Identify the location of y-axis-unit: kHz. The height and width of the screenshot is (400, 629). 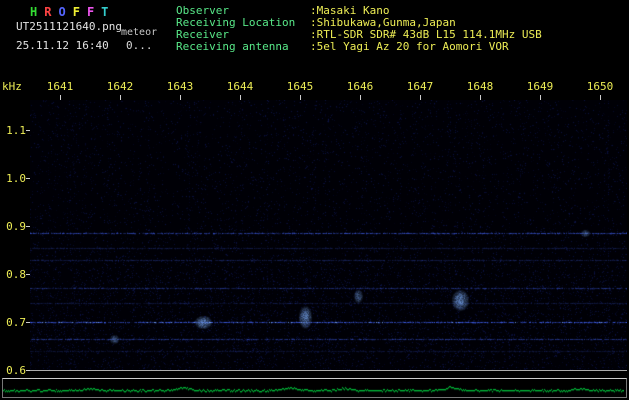
(12, 86).